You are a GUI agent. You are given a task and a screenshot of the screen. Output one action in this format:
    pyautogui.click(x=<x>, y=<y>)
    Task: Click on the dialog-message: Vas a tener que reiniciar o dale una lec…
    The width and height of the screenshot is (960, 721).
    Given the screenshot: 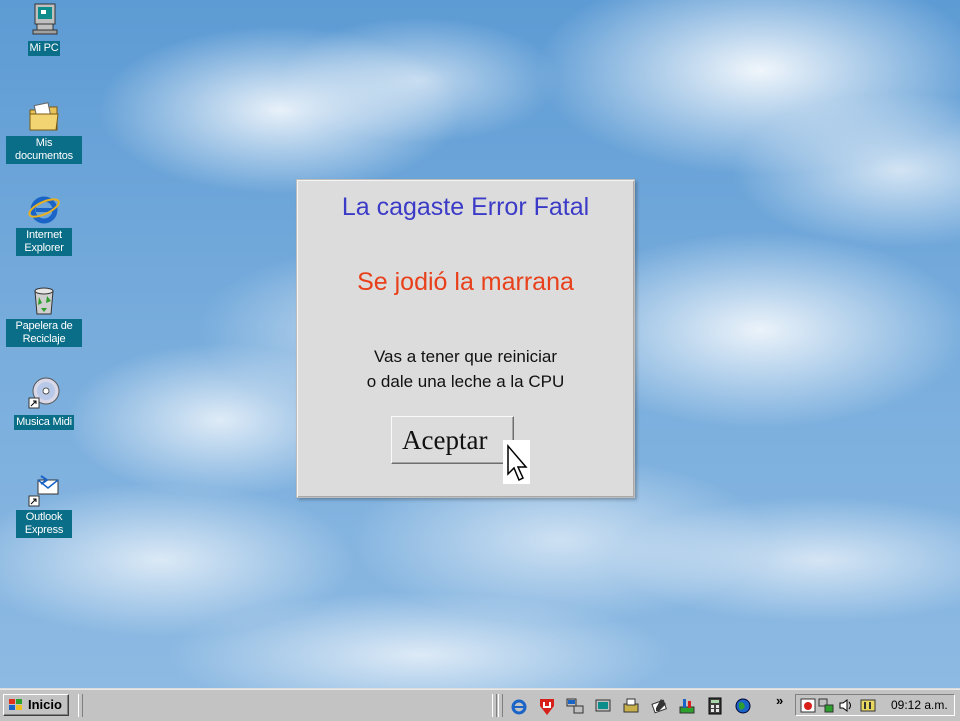 What is the action you would take?
    pyautogui.click(x=465, y=369)
    